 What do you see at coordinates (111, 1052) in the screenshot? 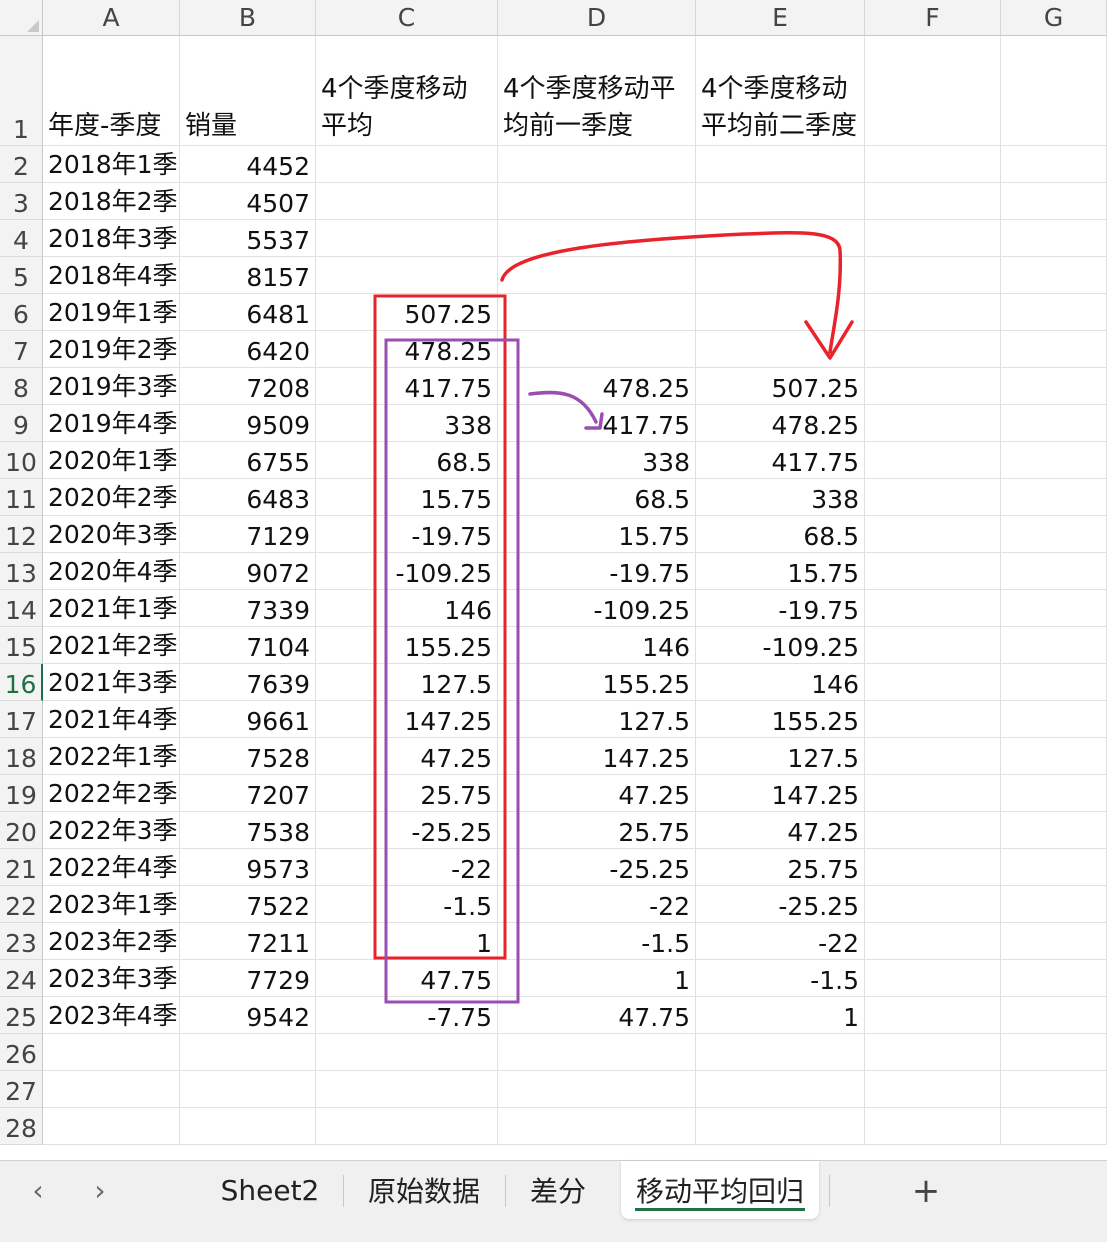
I see `cell-a26` at bounding box center [111, 1052].